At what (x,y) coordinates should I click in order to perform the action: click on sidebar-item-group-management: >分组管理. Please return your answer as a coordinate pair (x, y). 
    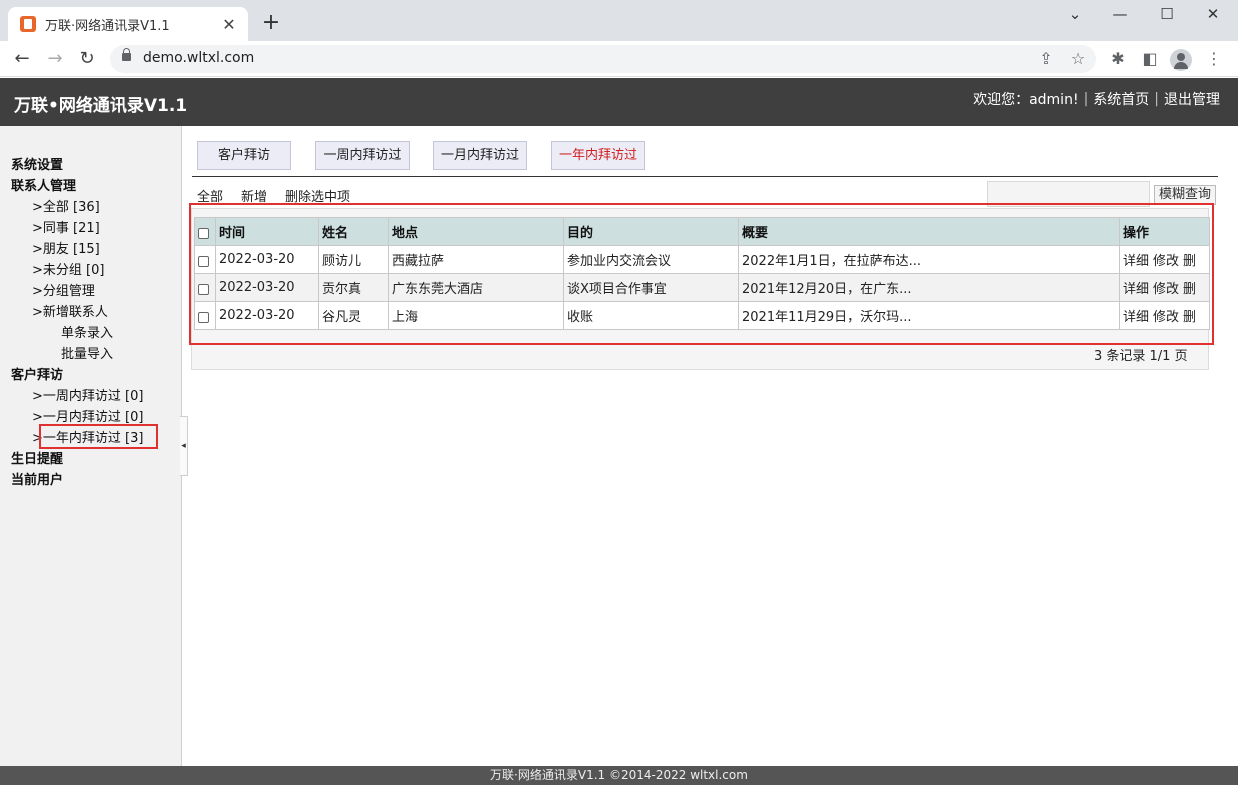
    Looking at the image, I should click on (63, 289).